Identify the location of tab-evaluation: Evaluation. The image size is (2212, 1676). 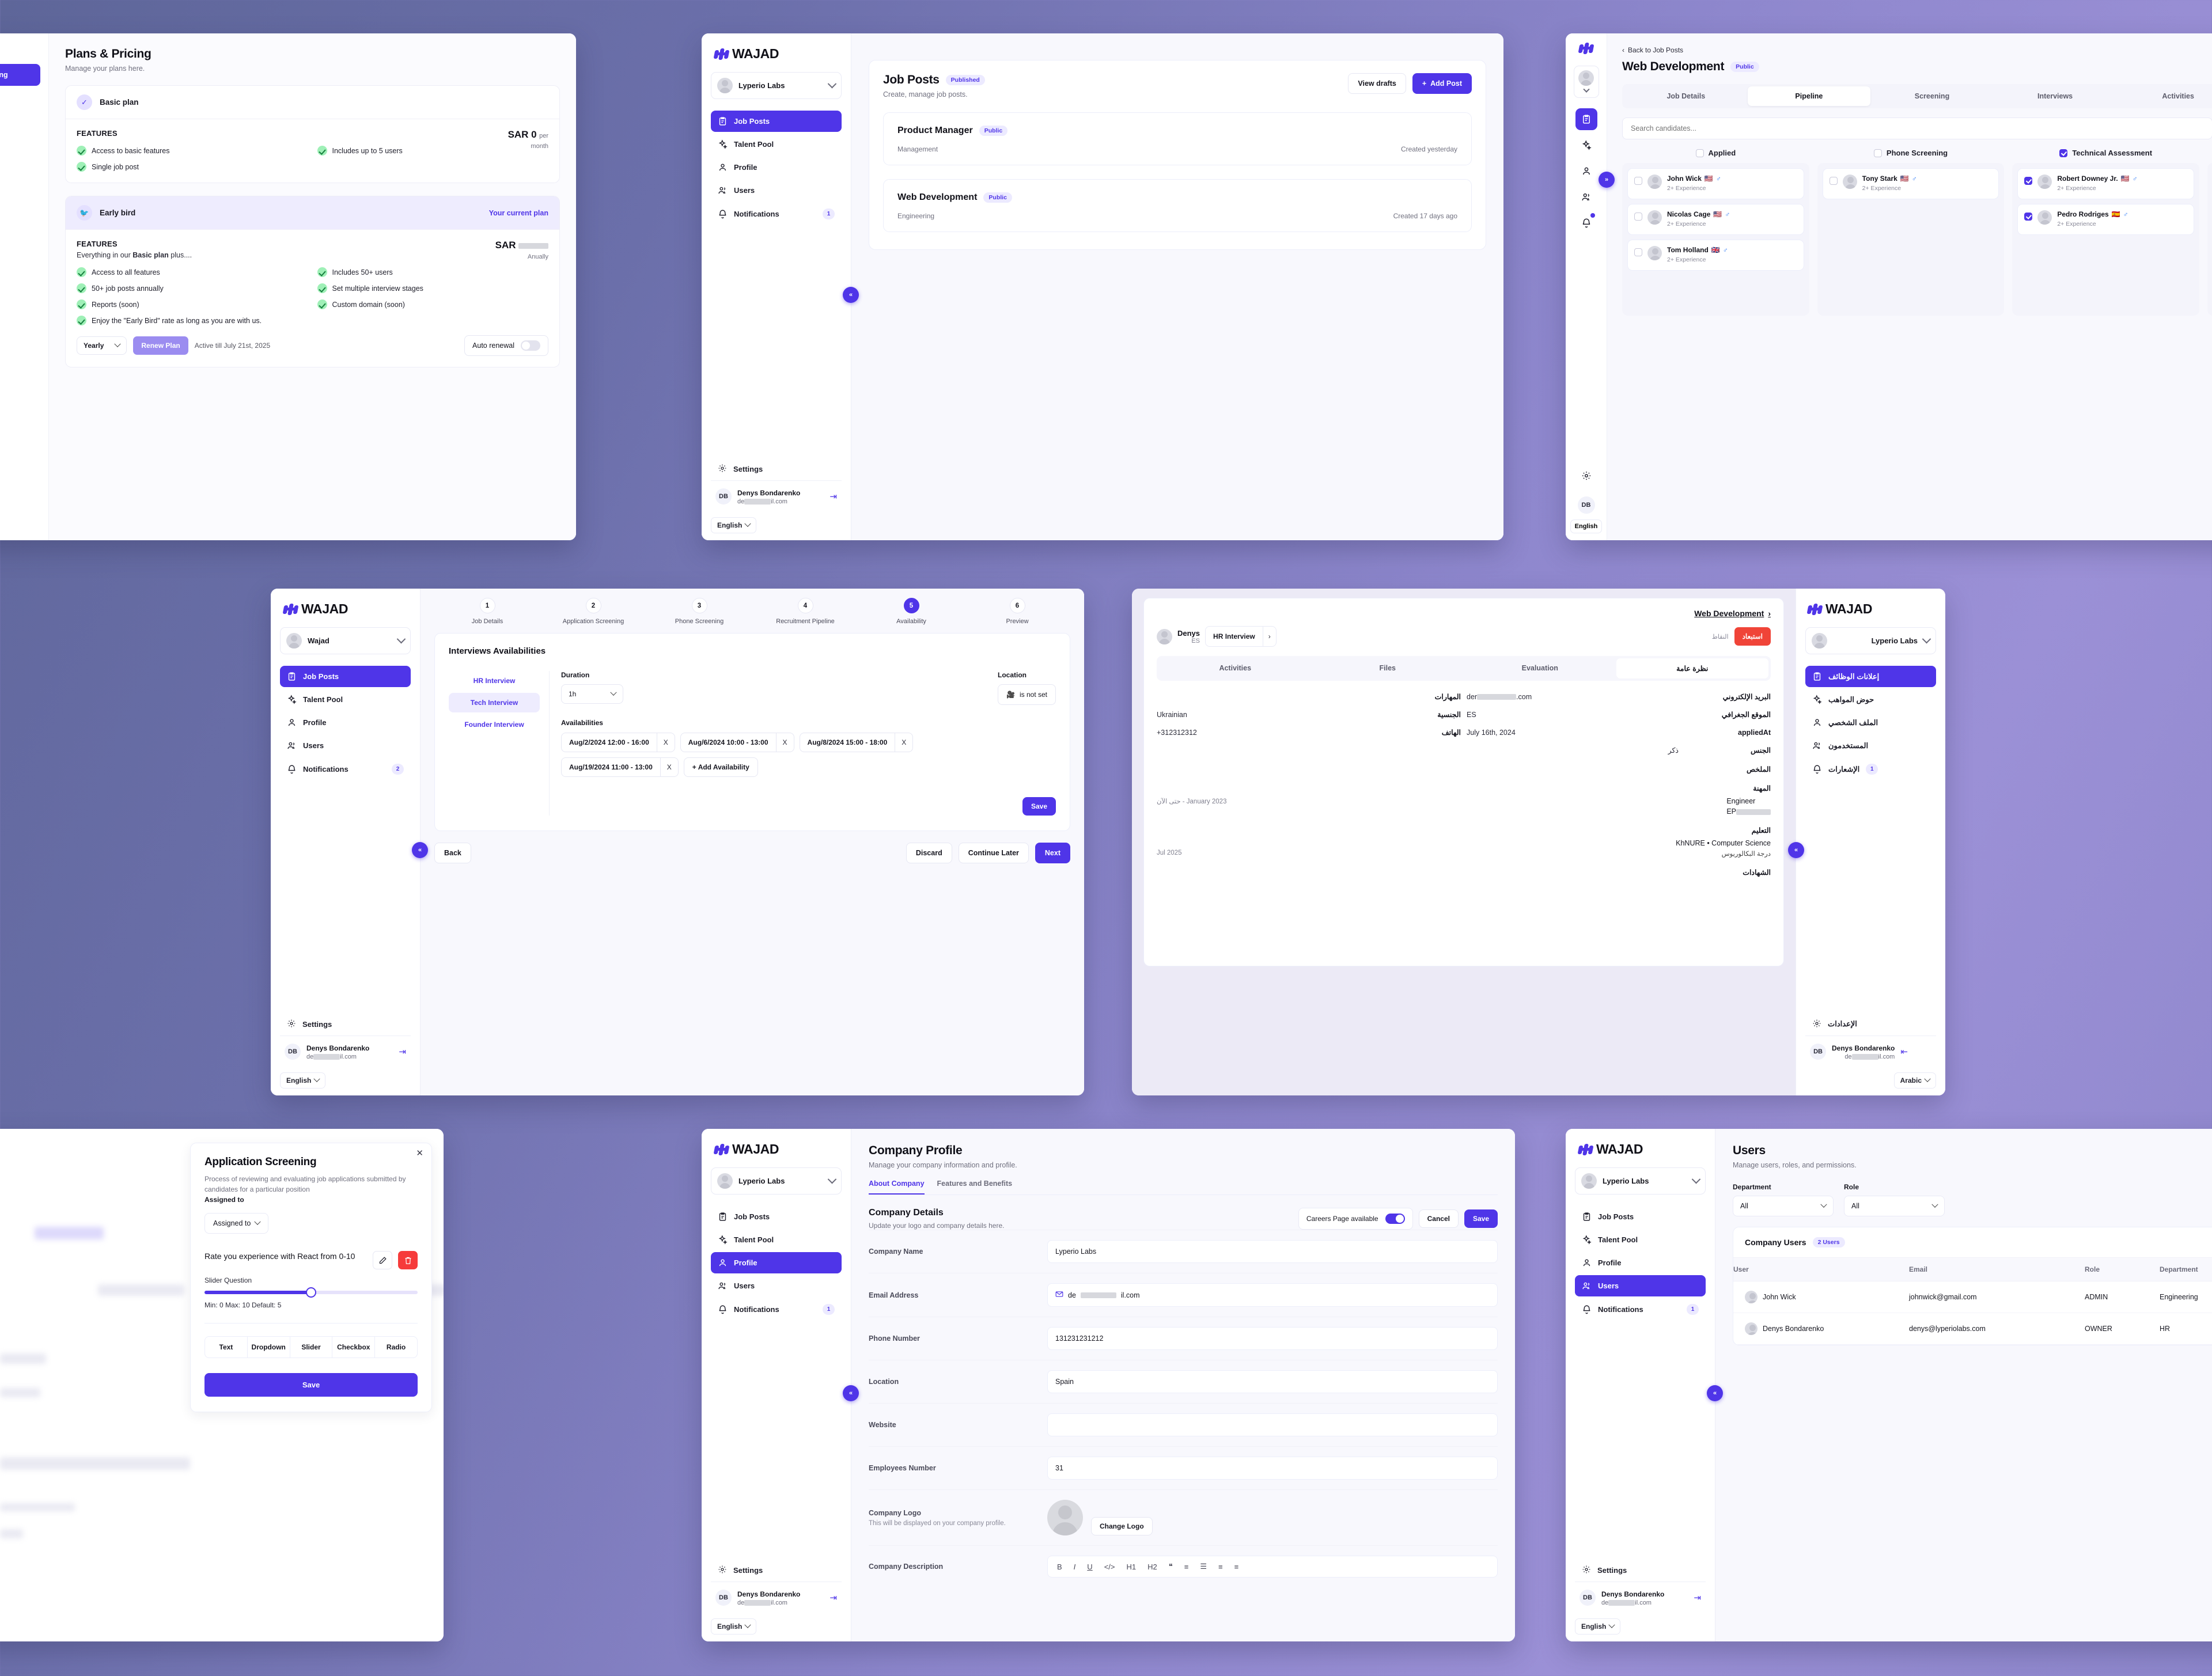
(1540, 668).